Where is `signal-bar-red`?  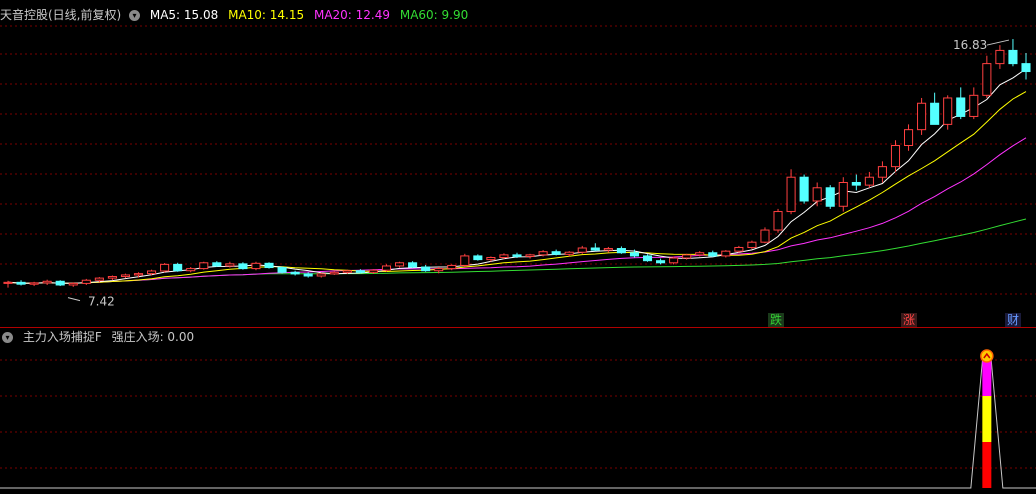
signal-bar-red is located at coordinates (987, 465).